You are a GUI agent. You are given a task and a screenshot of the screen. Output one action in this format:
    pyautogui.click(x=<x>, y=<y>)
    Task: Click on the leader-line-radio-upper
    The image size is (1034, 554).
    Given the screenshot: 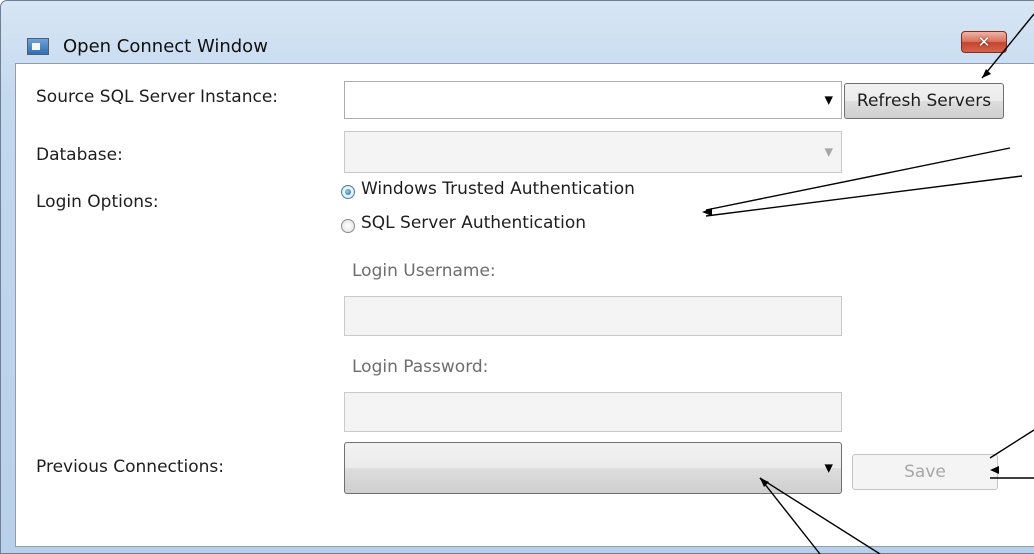 What is the action you would take?
    pyautogui.click(x=858, y=179)
    